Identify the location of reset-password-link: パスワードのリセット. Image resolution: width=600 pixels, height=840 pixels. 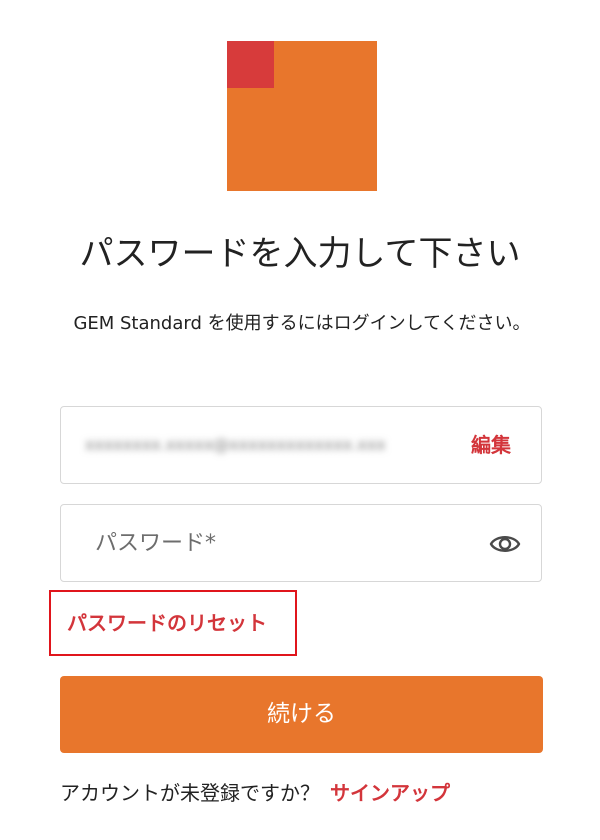
(167, 623).